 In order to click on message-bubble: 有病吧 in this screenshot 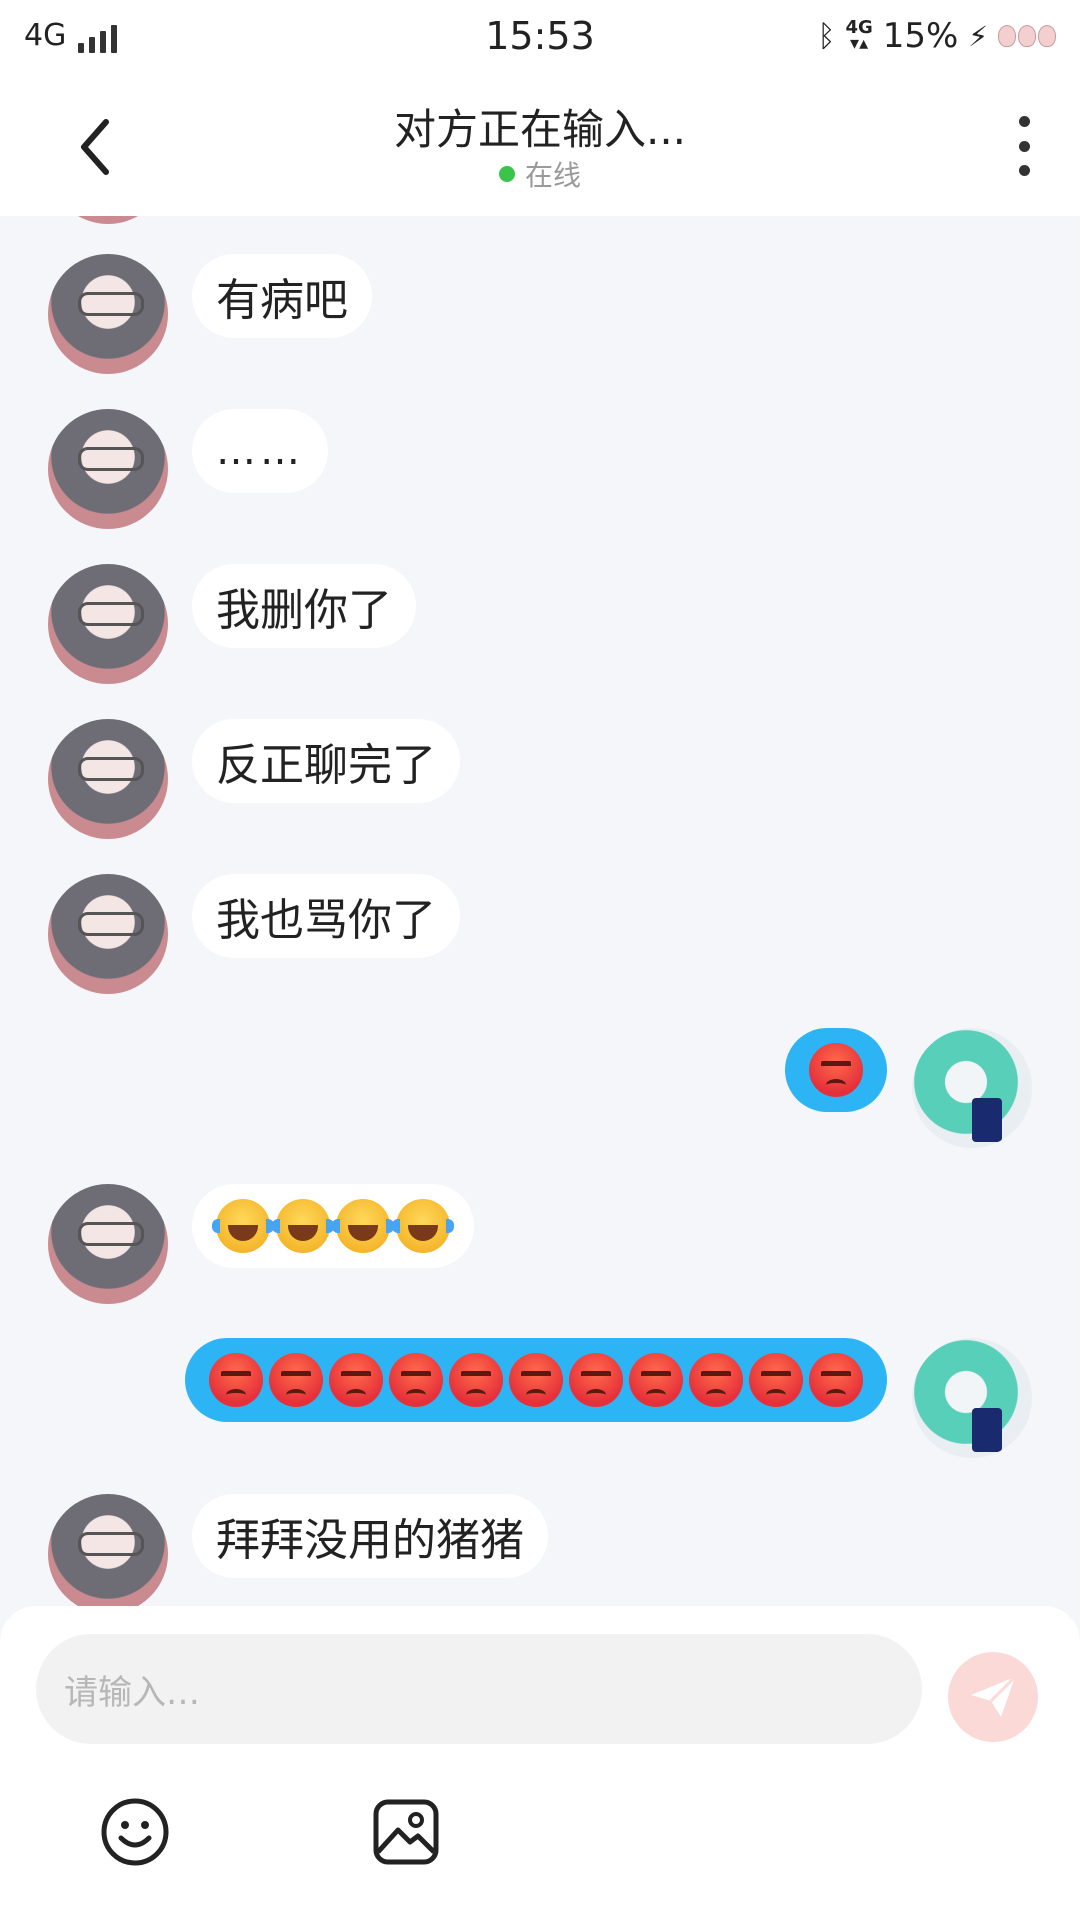, I will do `click(282, 296)`.